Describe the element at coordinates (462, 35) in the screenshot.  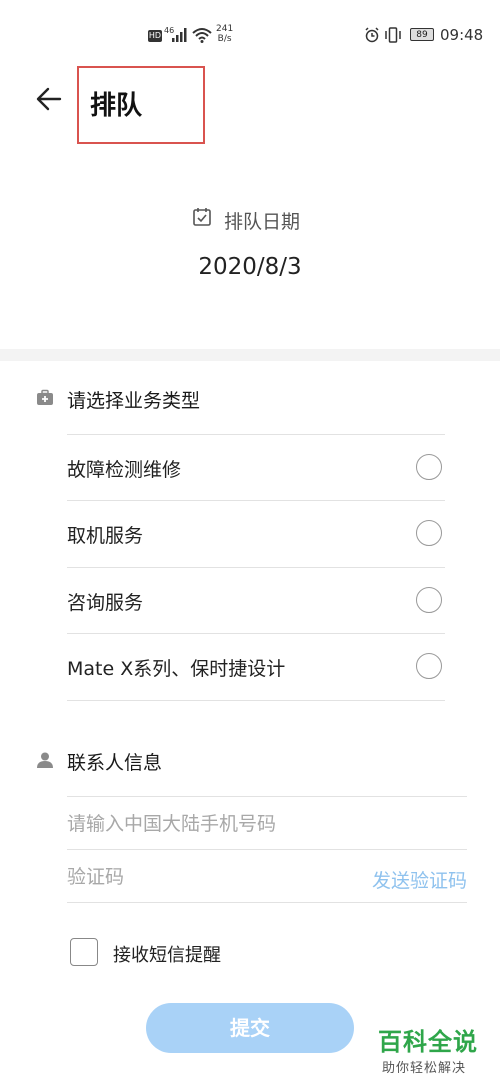
I see `clock: 09:48` at that location.